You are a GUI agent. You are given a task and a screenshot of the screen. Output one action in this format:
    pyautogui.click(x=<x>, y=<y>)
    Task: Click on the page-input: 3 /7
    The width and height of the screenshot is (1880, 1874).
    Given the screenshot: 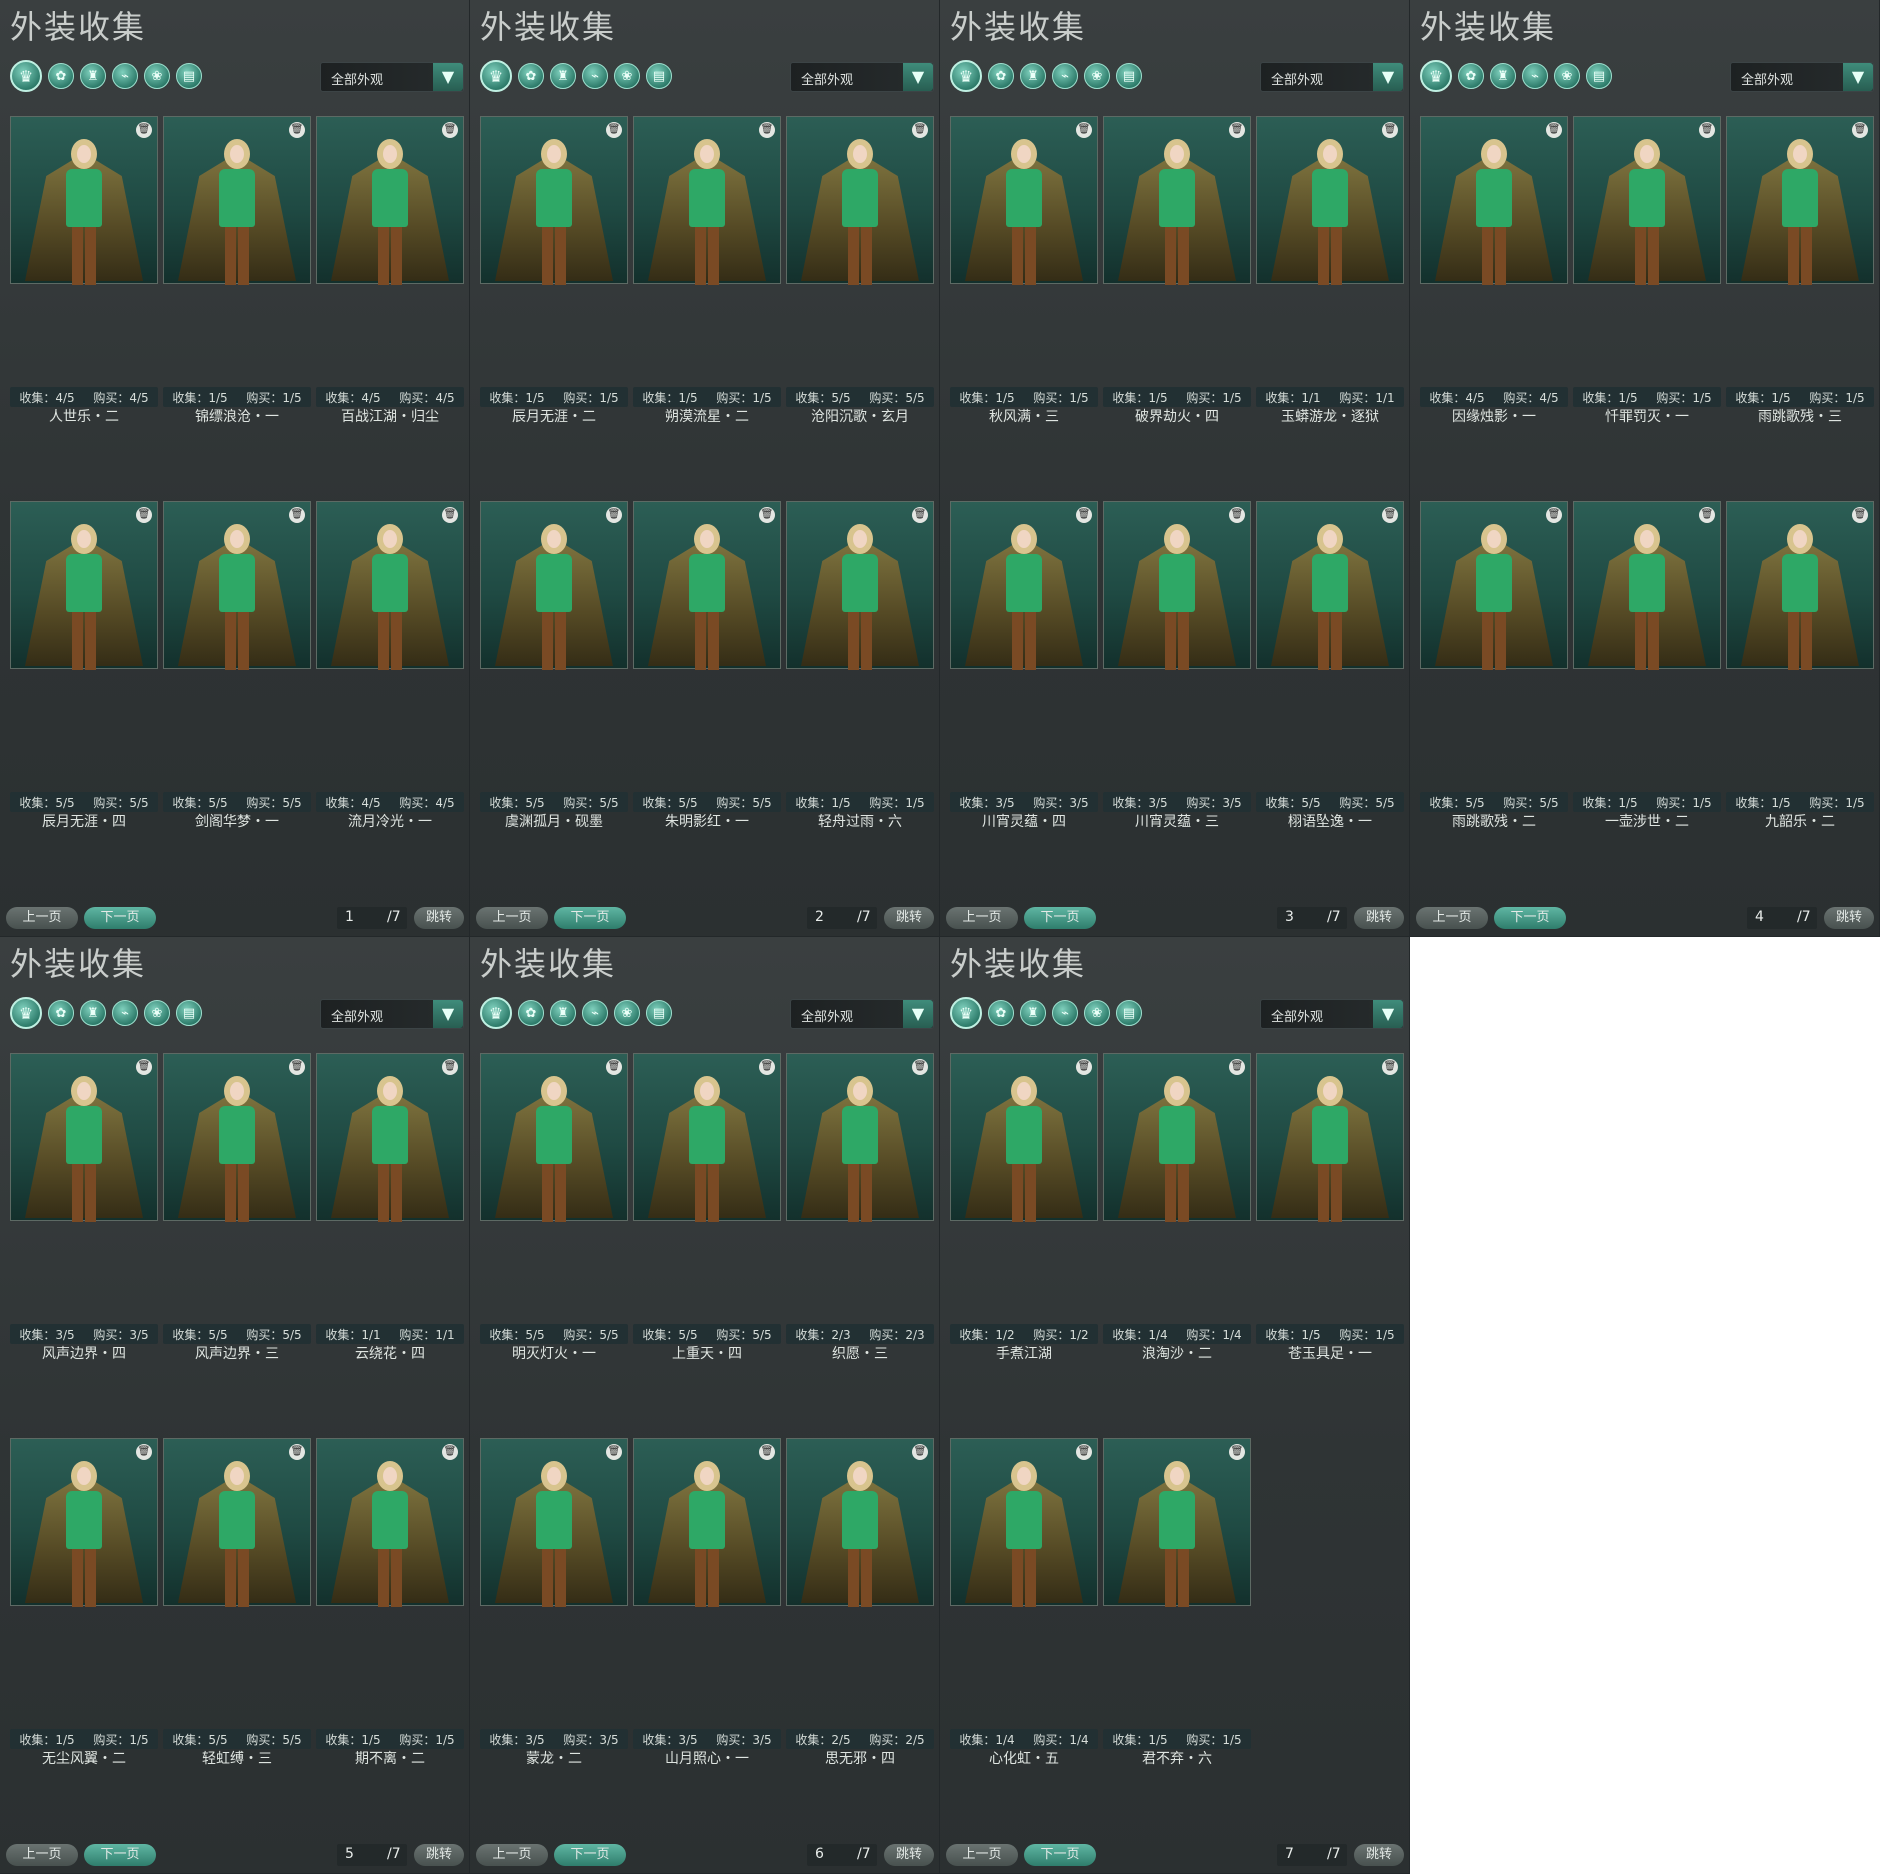 What is the action you would take?
    pyautogui.click(x=1312, y=918)
    